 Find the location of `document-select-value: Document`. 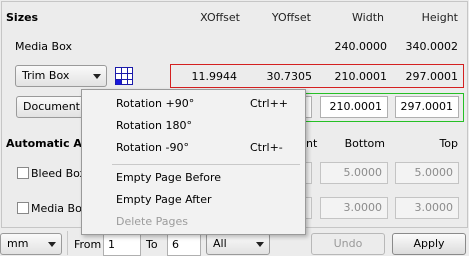

document-select-value: Document is located at coordinates (51, 106).